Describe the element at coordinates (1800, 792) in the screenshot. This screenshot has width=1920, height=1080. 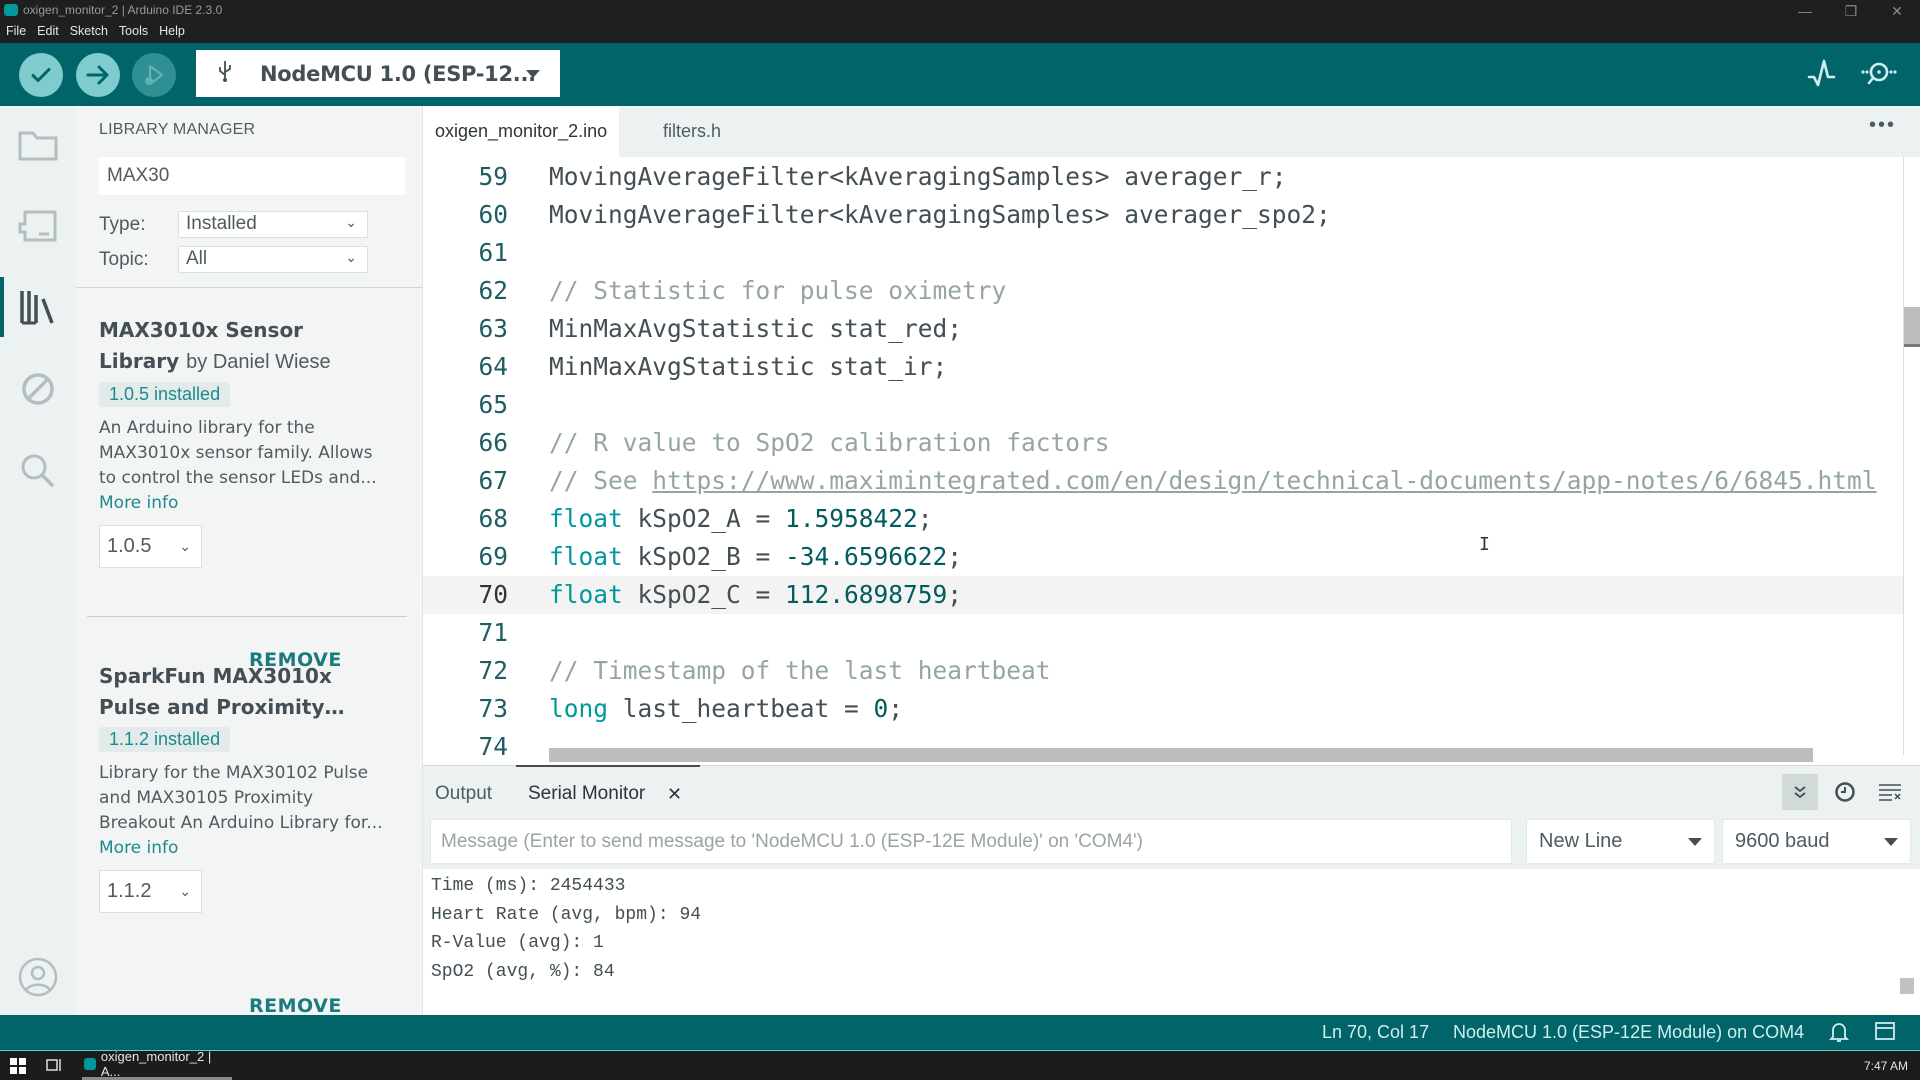
I see `autoscroll-button` at that location.